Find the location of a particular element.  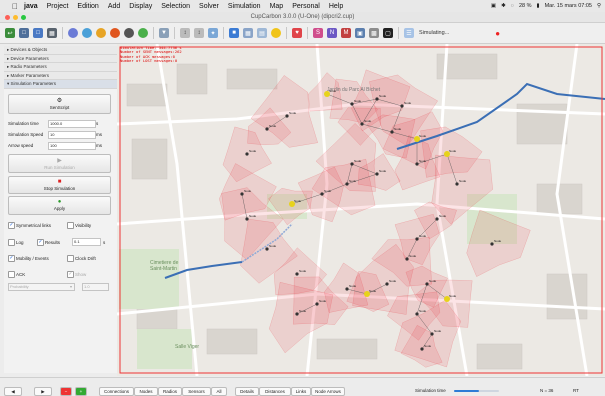

menu-project: Project is located at coordinates (58, 6).